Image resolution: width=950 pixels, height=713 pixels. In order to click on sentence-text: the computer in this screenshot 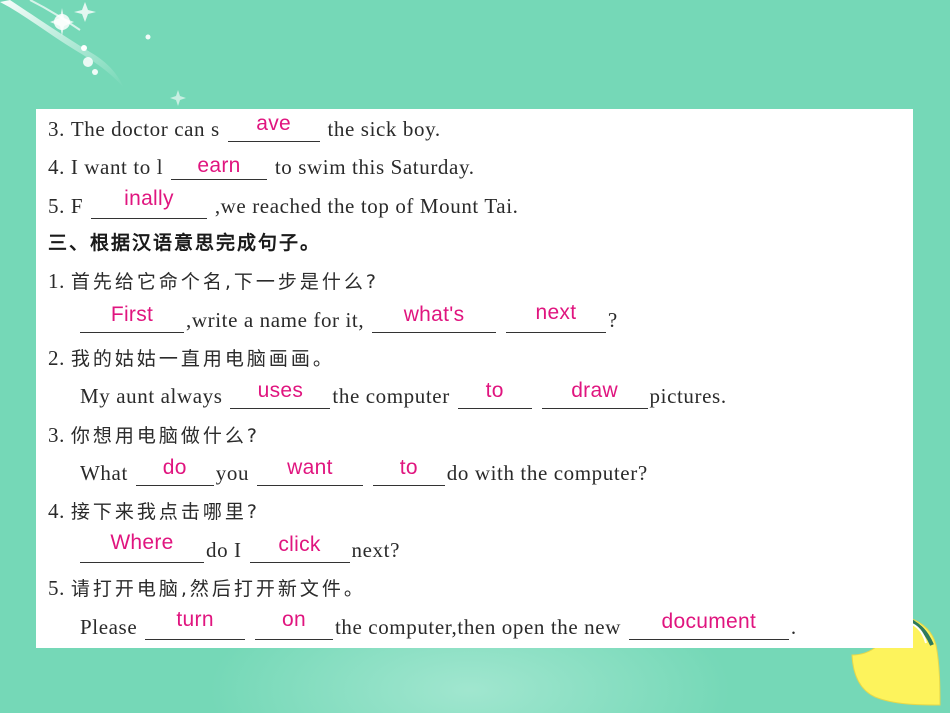, I will do `click(391, 396)`.